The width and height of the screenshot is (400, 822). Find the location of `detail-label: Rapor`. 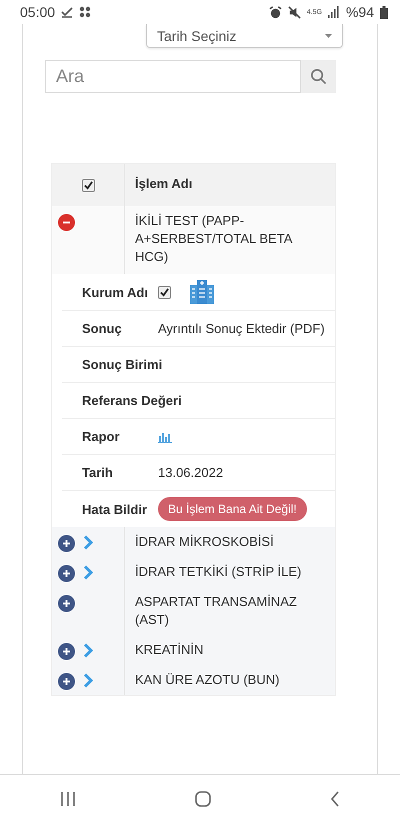

detail-label: Rapor is located at coordinates (101, 436).